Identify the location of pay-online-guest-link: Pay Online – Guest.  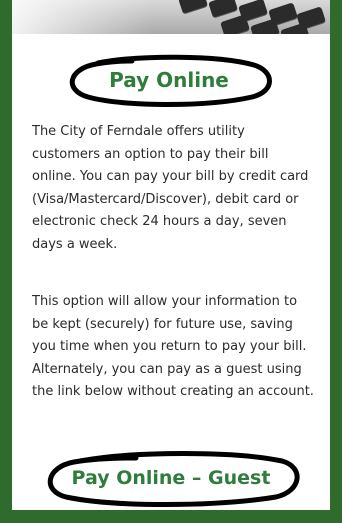
(171, 478).